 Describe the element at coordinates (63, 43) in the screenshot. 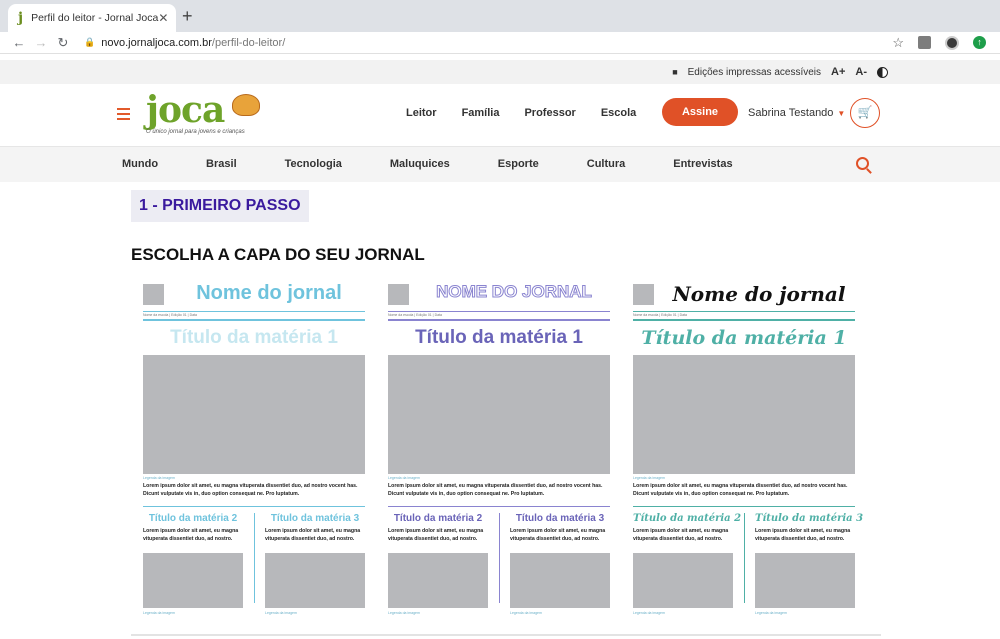

I see `reload-icon: ↻` at that location.